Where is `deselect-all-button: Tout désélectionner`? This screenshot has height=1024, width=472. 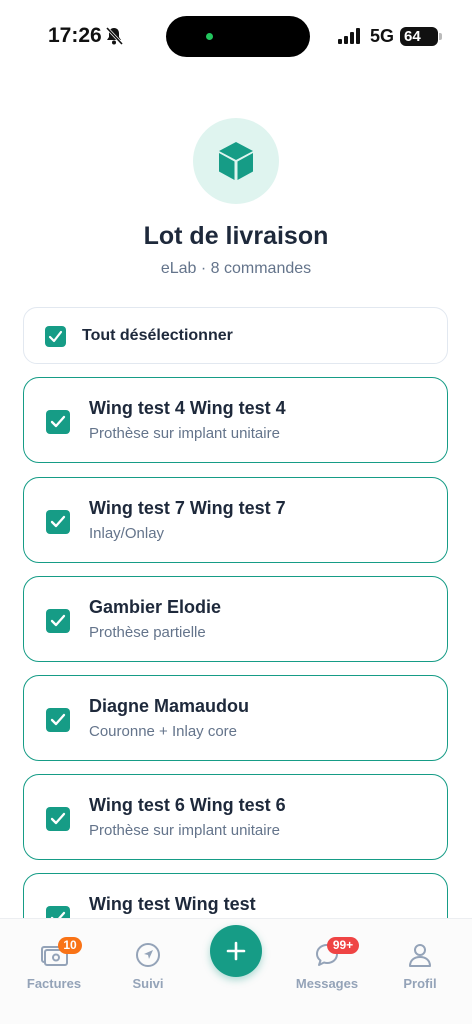 deselect-all-button: Tout désélectionner is located at coordinates (235, 335).